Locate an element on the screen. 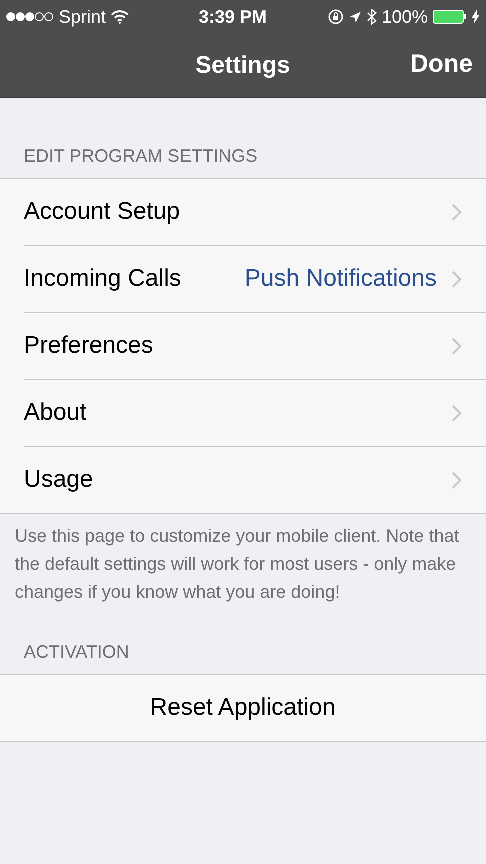 This screenshot has height=864, width=486. wifi-icon is located at coordinates (120, 17).